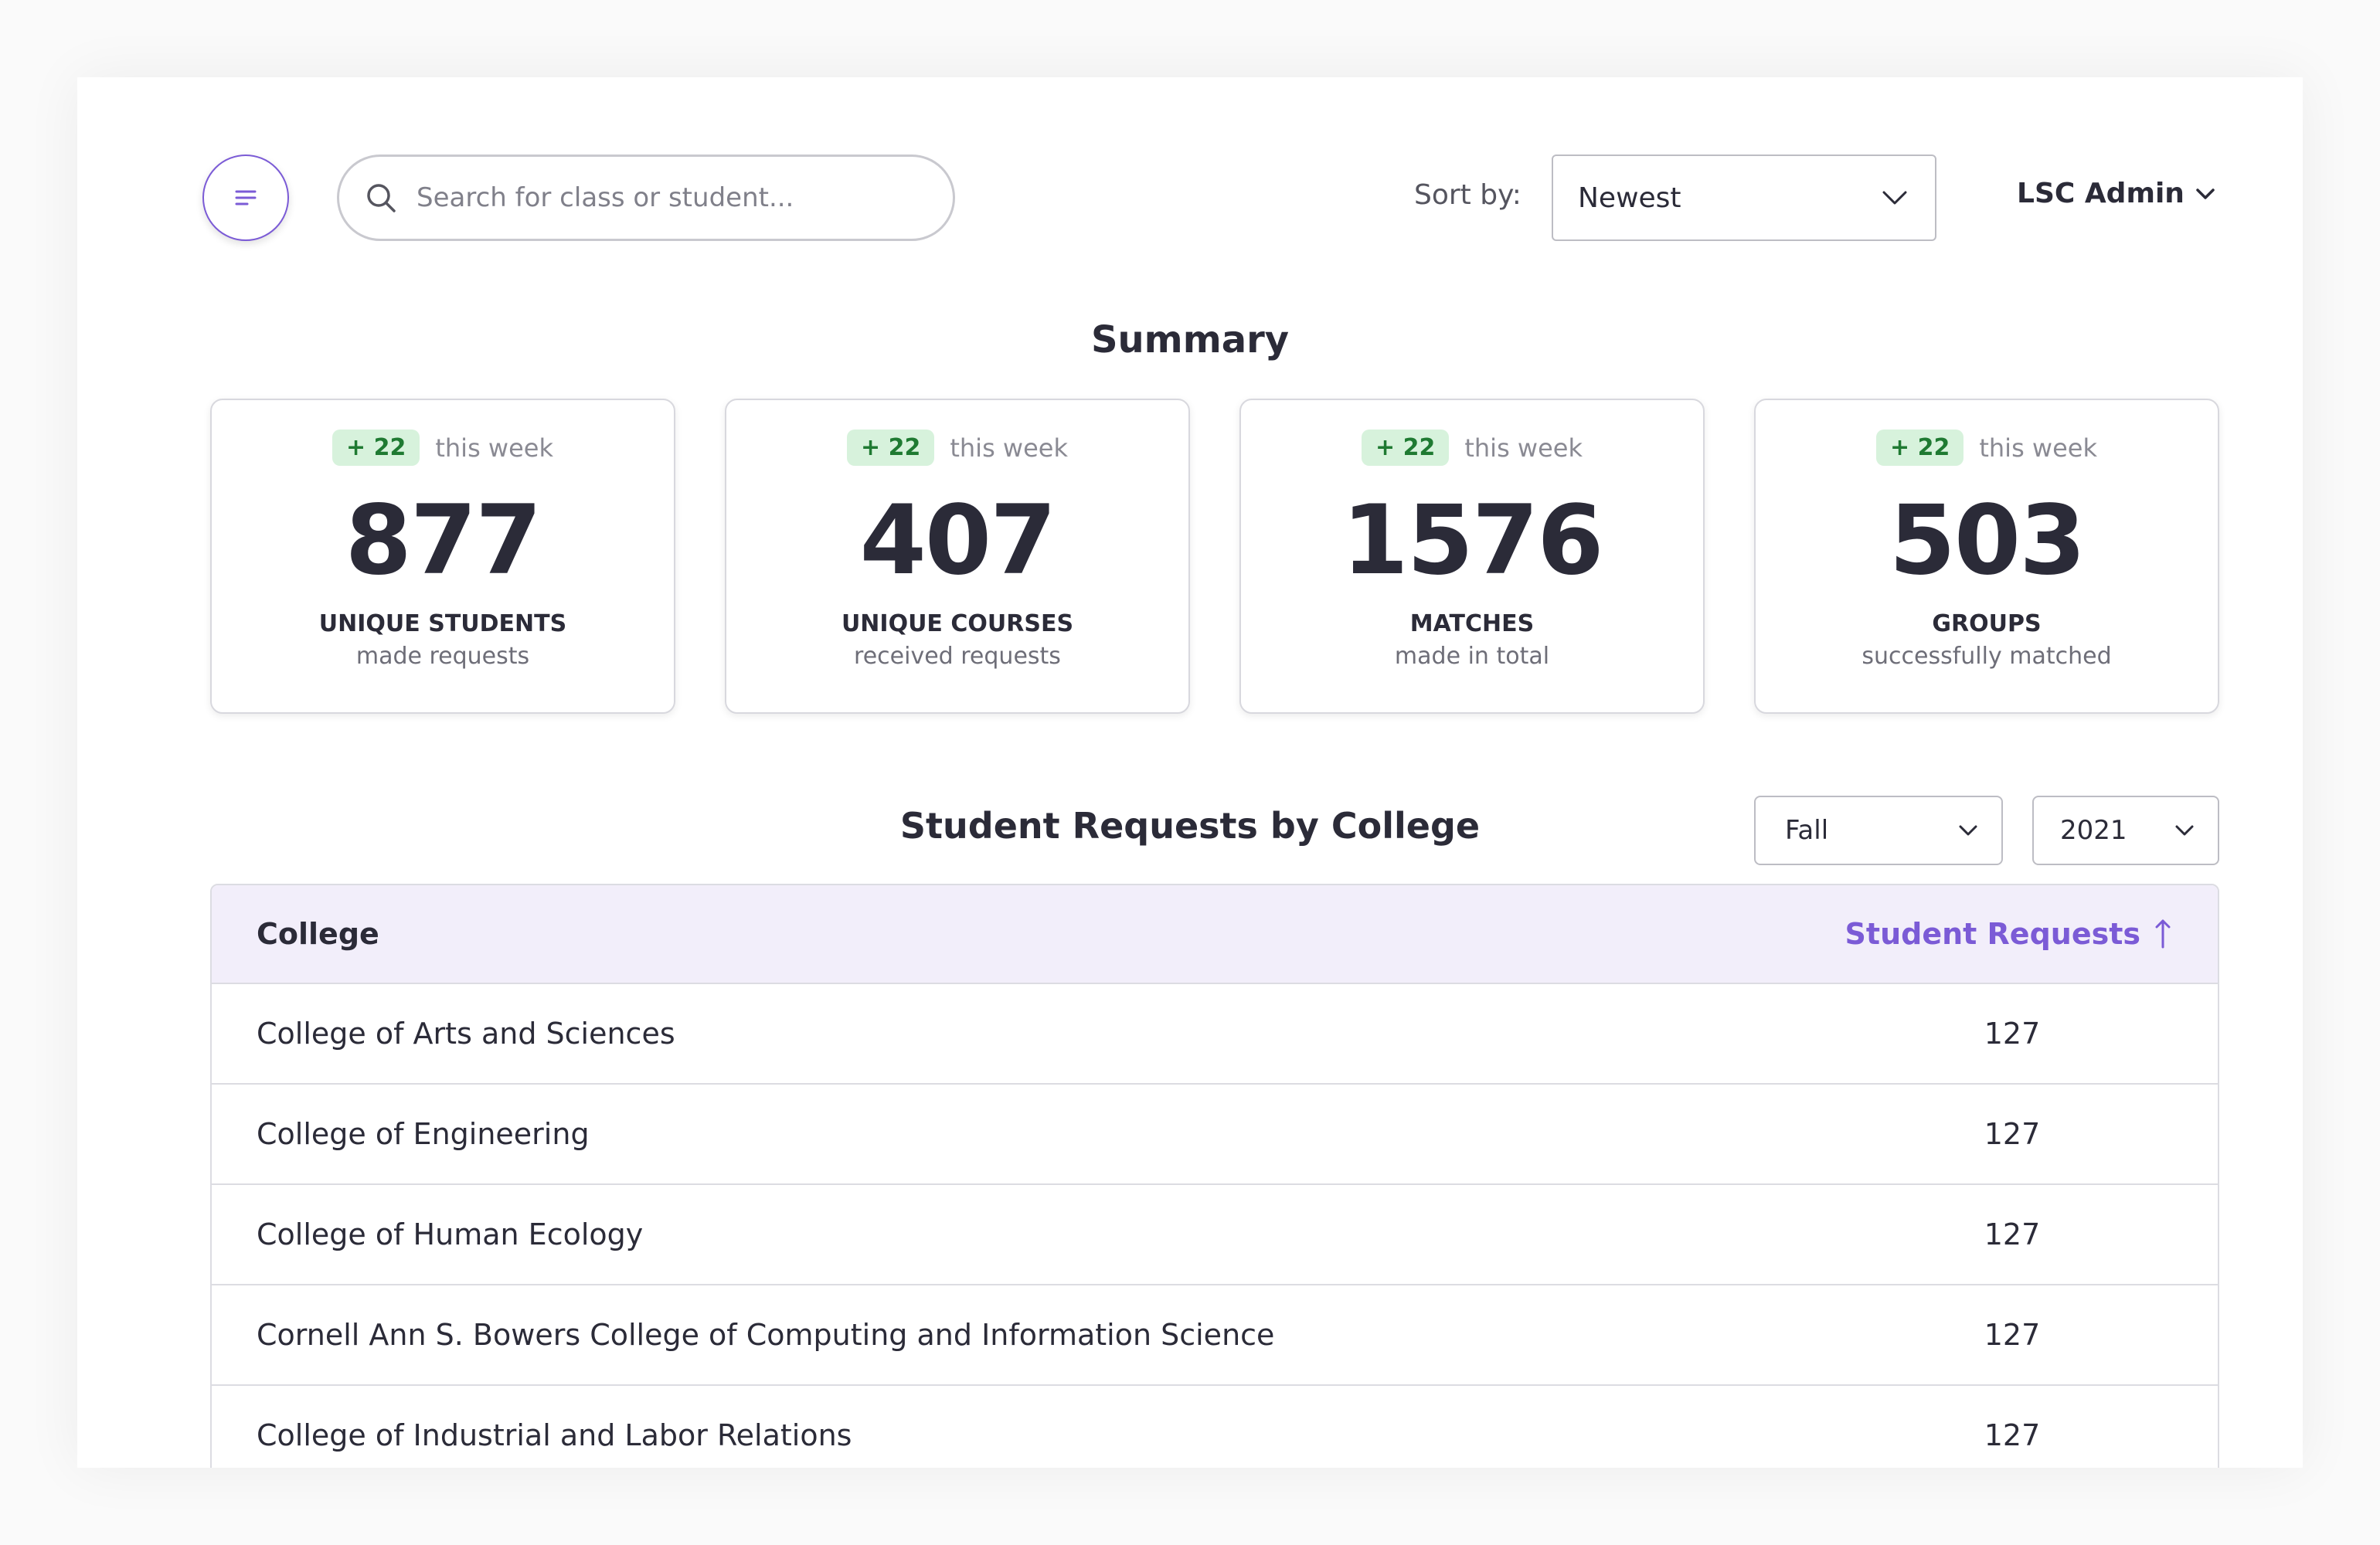  What do you see at coordinates (2163, 934) in the screenshot?
I see `sort-ascending-icon` at bounding box center [2163, 934].